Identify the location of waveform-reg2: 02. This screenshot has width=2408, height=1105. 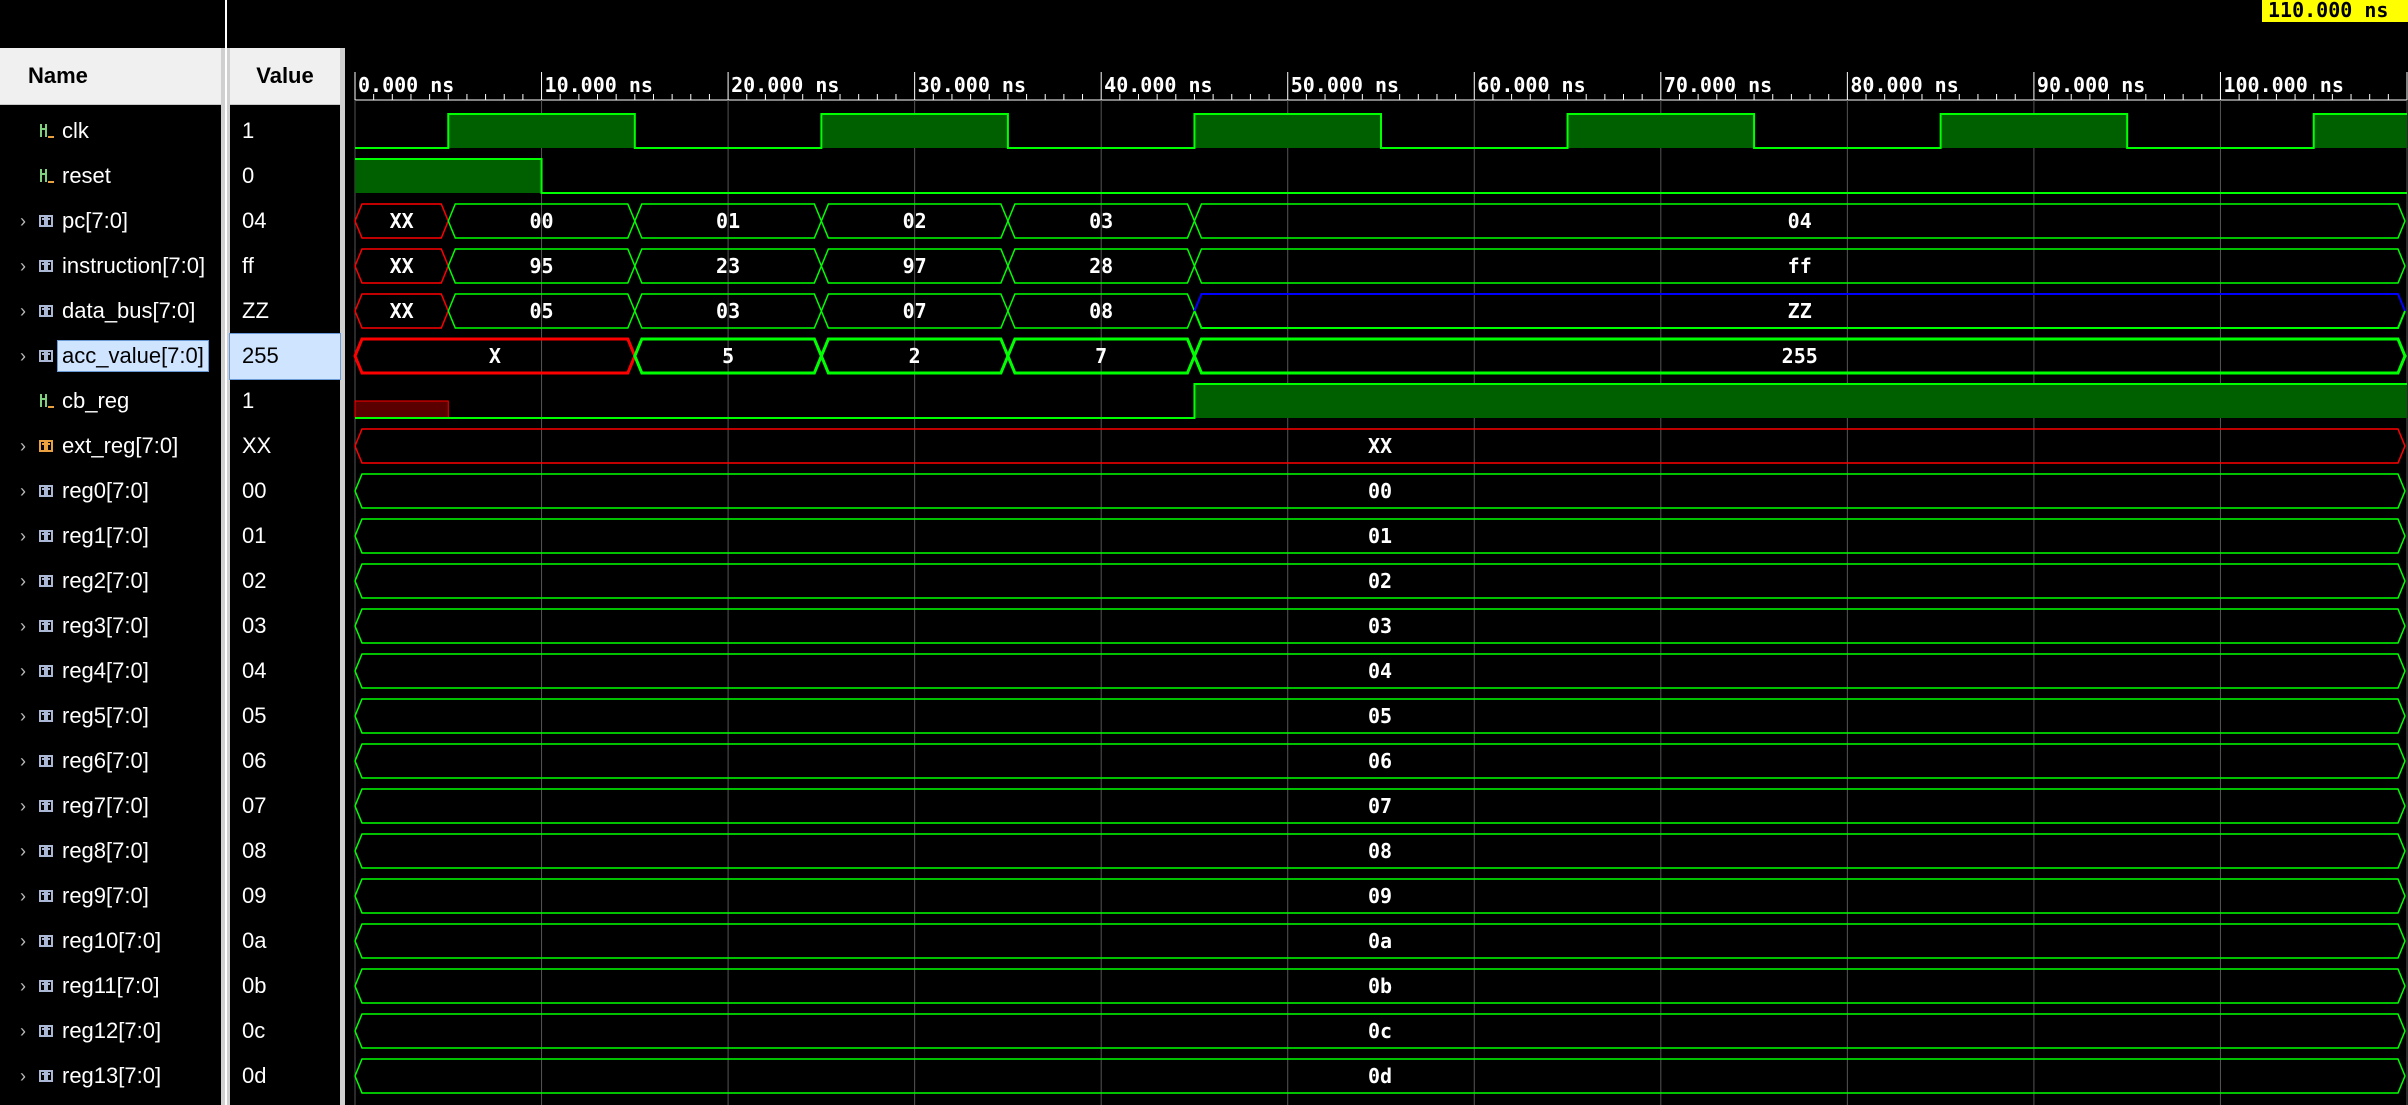
(1380, 581).